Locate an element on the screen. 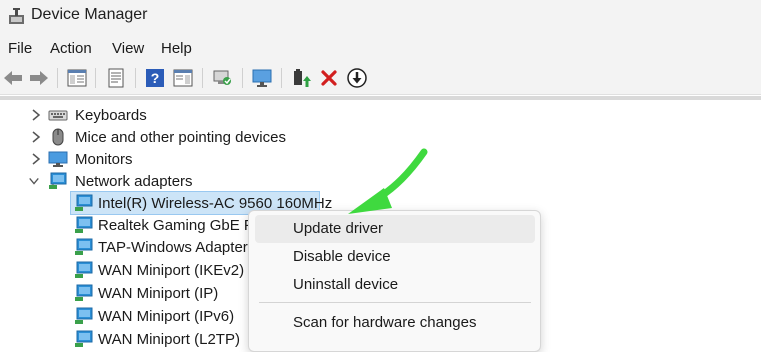 The width and height of the screenshot is (761, 352). update-driver-icon is located at coordinates (301, 78).